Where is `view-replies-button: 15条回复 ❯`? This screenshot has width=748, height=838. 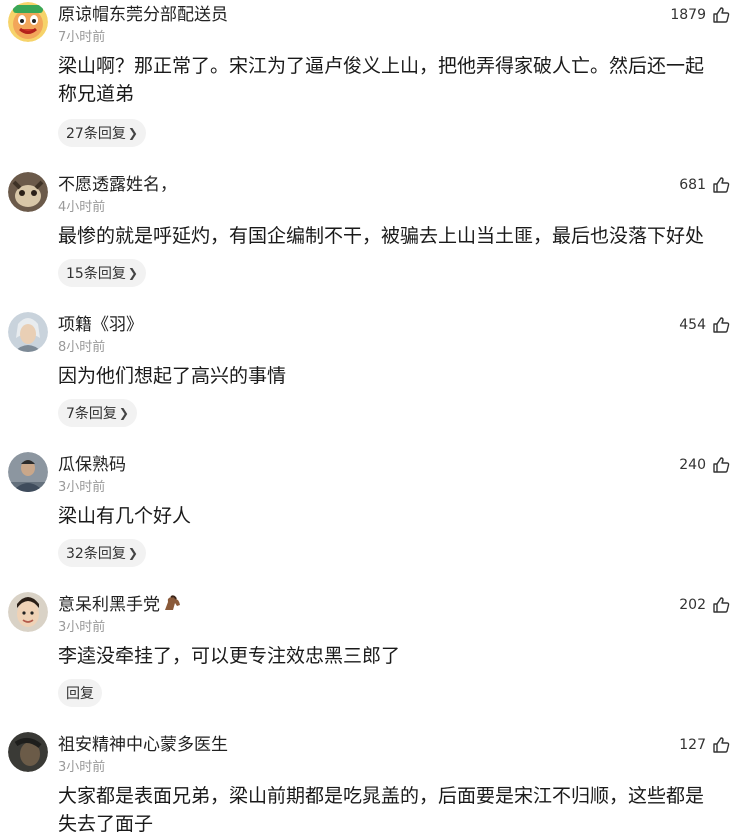 view-replies-button: 15条回复 ❯ is located at coordinates (102, 273).